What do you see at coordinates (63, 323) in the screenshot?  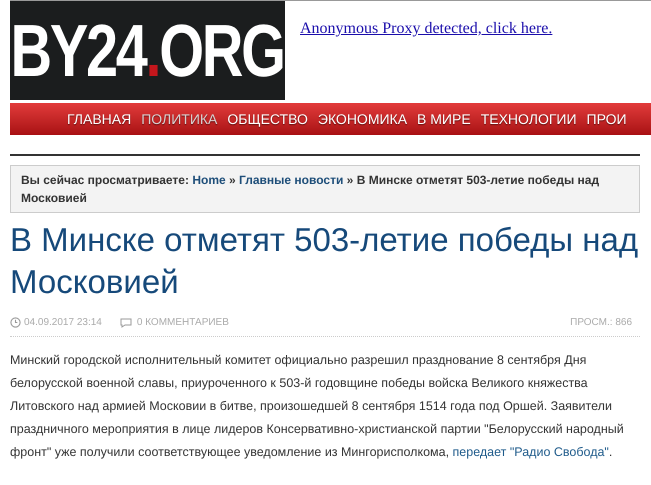 I see `article-date: 04.09.2017 23:14` at bounding box center [63, 323].